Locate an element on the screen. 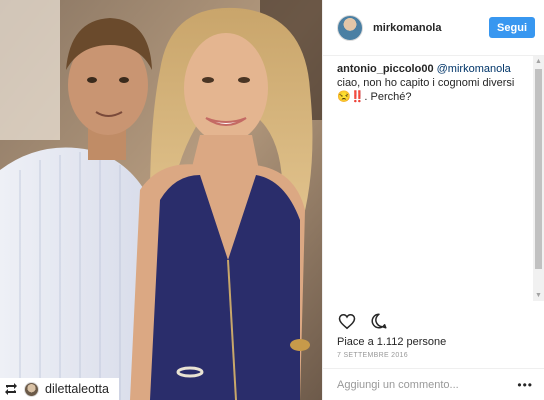  comment-username: antonio_piccolo00 is located at coordinates (385, 69).